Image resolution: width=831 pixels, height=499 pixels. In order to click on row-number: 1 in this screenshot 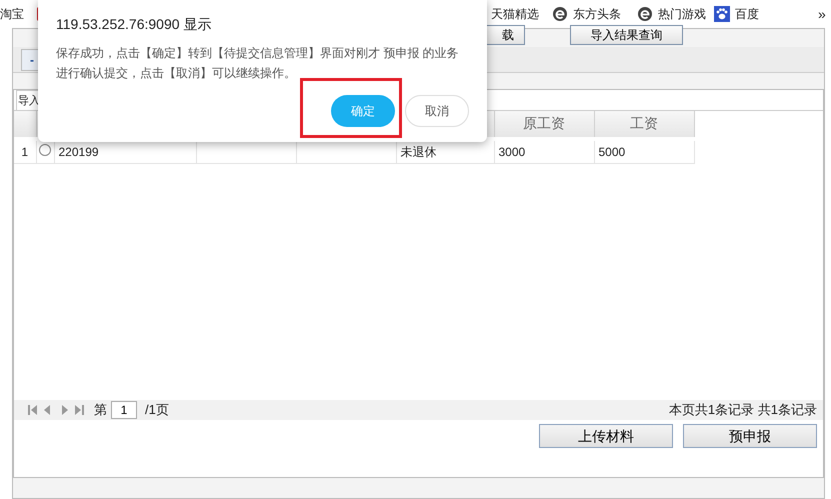, I will do `click(25, 152)`.